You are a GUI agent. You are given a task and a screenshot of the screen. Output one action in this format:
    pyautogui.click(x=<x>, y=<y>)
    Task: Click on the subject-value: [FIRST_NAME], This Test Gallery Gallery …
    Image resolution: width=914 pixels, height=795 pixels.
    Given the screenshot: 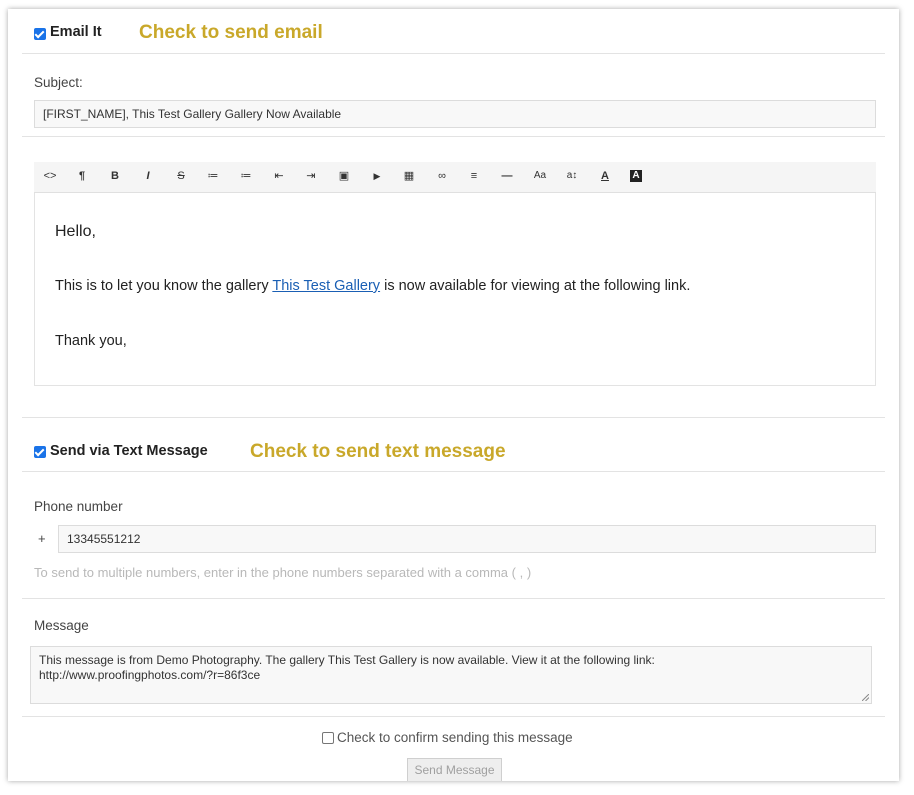 What is the action you would take?
    pyautogui.click(x=192, y=114)
    